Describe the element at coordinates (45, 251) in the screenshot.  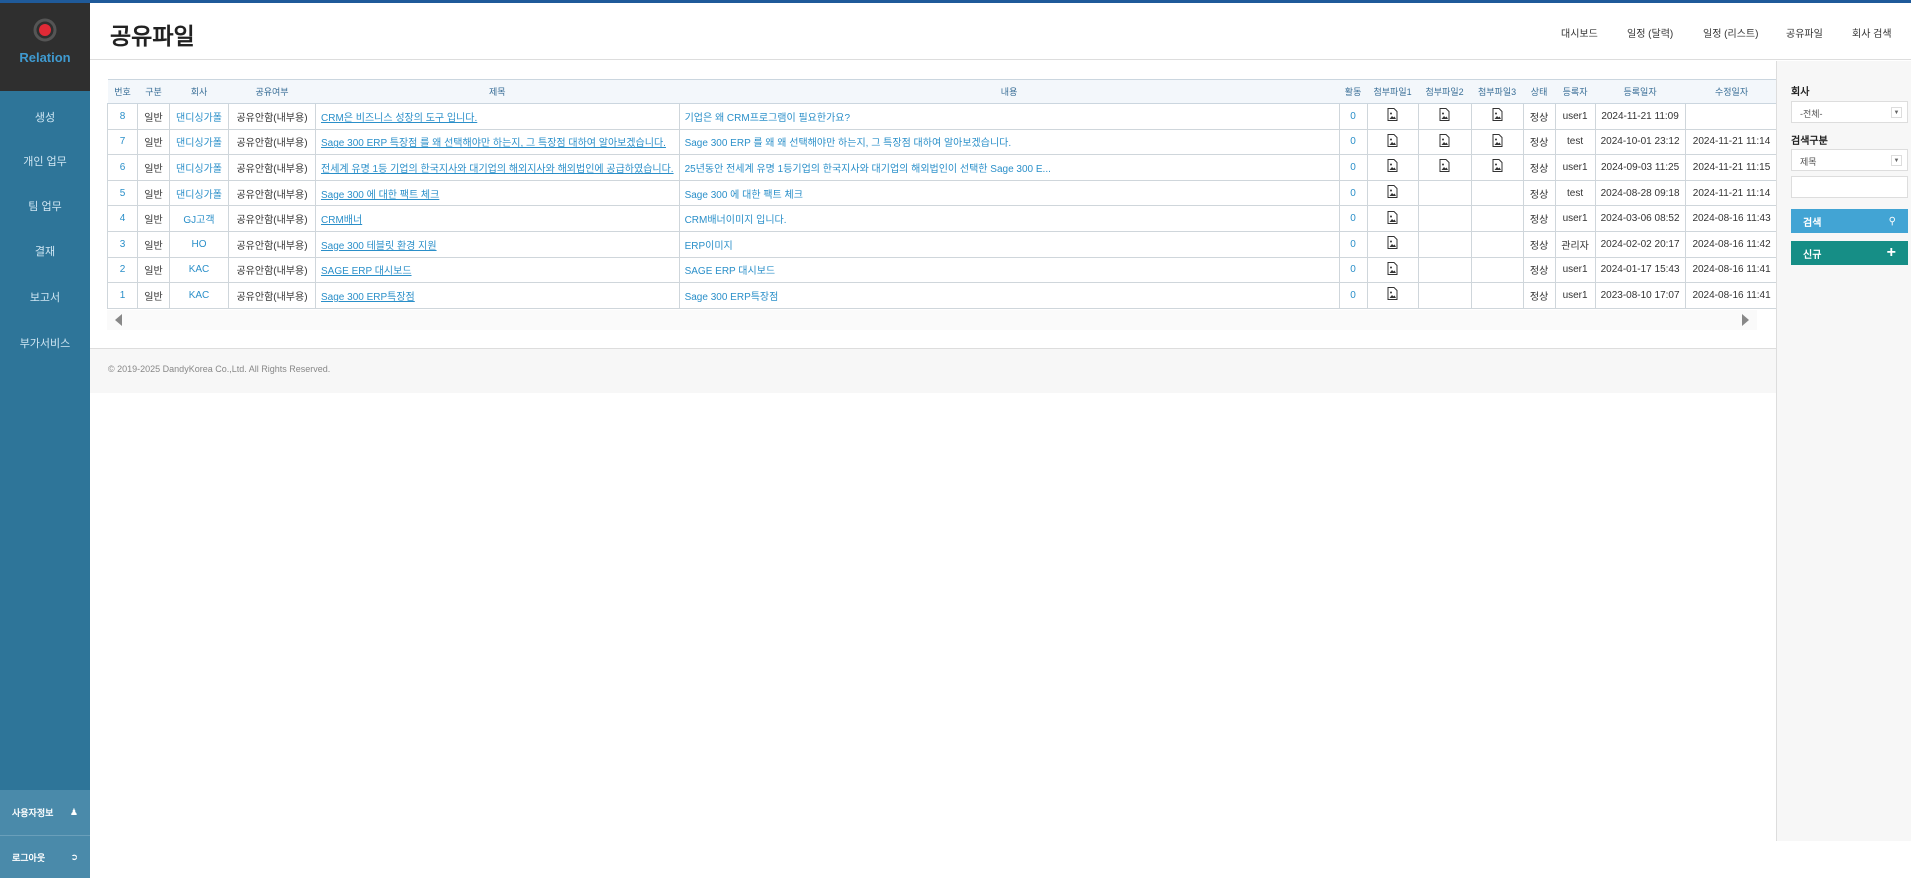
I see `sidebar-item-approval: 결재` at that location.